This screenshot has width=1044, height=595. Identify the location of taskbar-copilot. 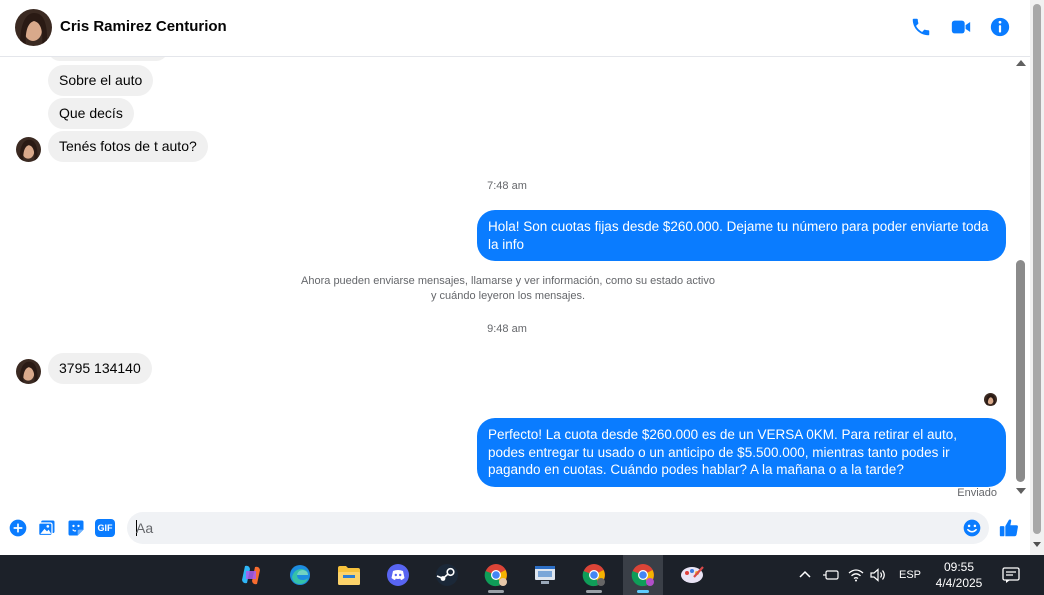
(251, 575).